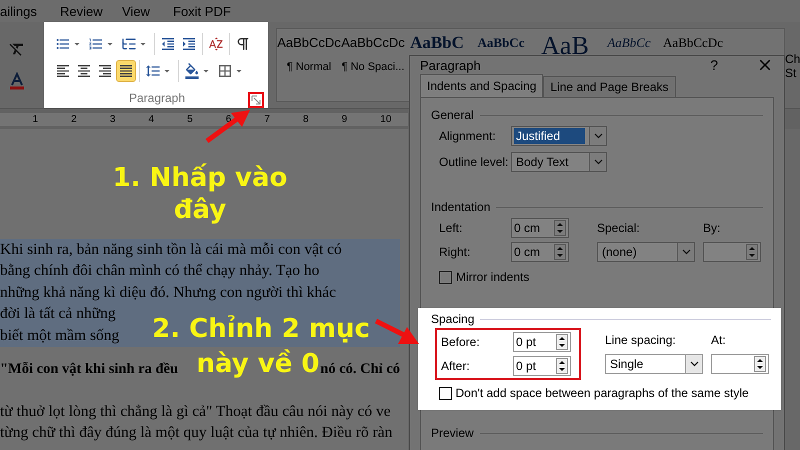 This screenshot has height=450, width=800. What do you see at coordinates (168, 293) in the screenshot?
I see `document-text: những khả năng kì diệu đó. Nhưng con người thì khác` at bounding box center [168, 293].